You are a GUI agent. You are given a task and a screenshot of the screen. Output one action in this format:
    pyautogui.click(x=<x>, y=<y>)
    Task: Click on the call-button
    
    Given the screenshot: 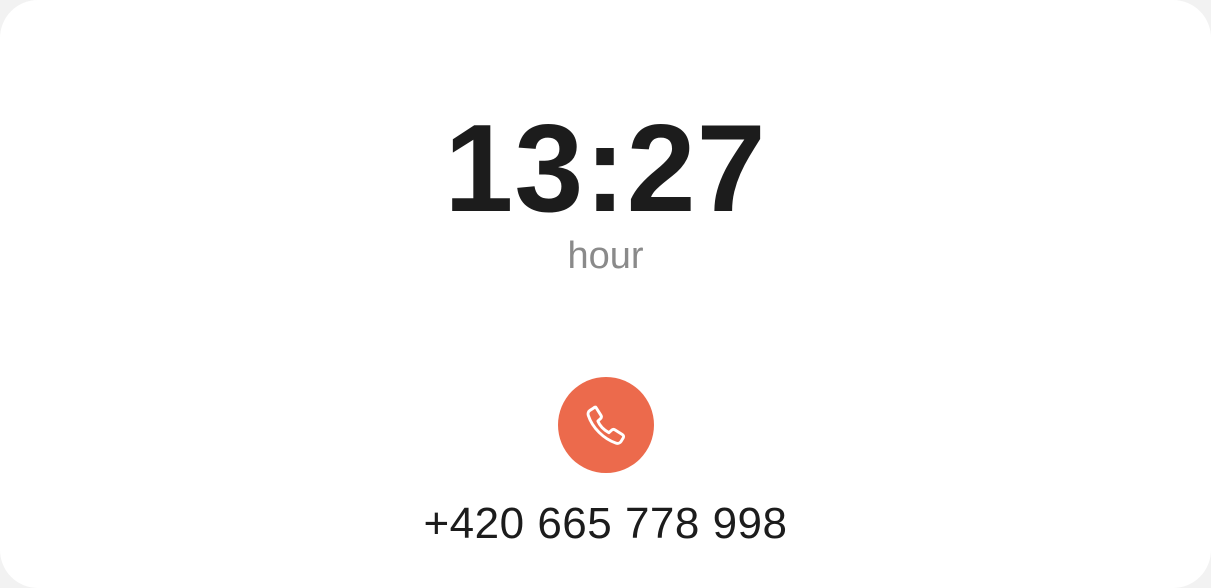 What is the action you would take?
    pyautogui.click(x=606, y=425)
    